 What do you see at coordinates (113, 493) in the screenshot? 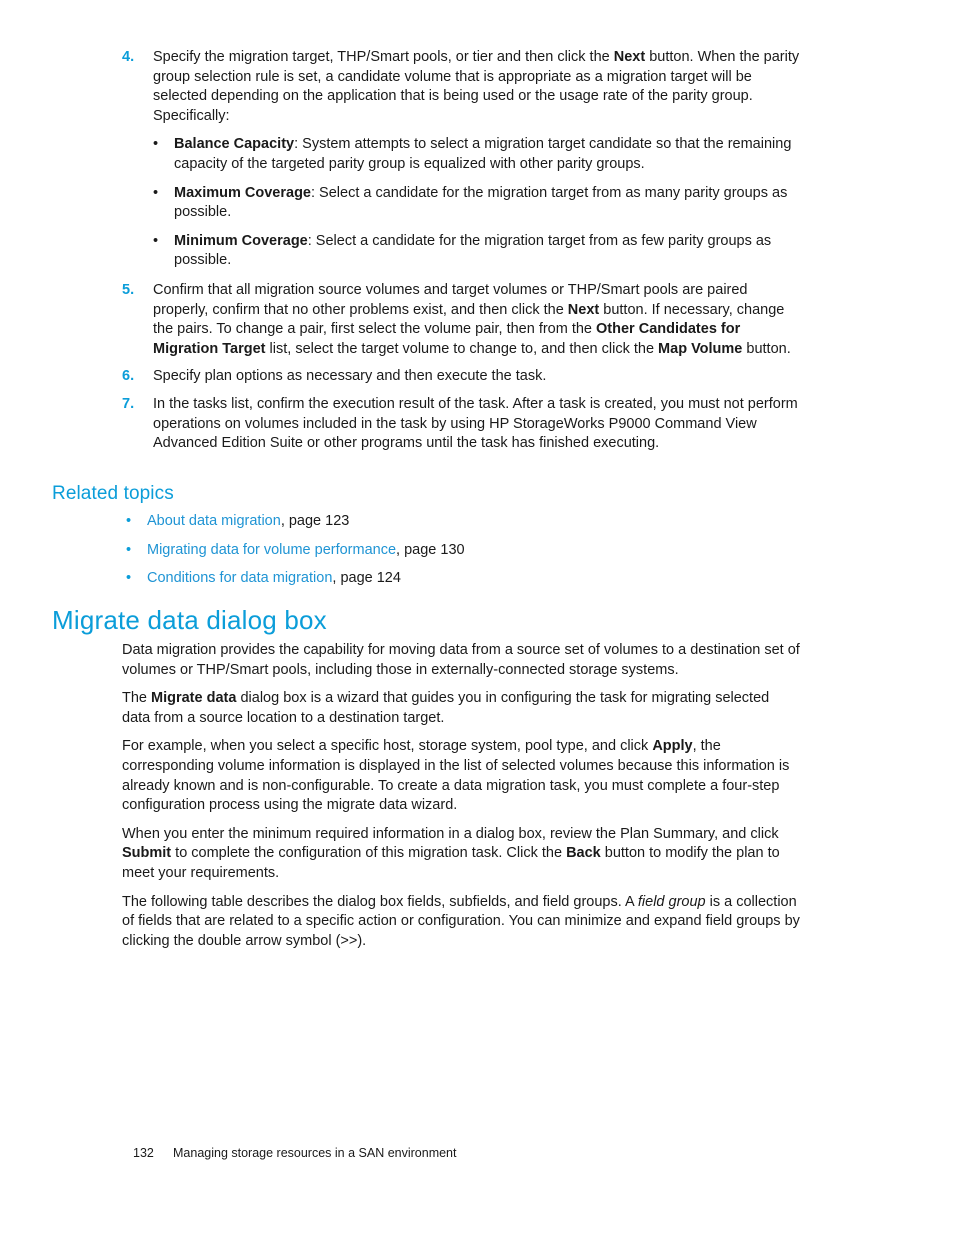
I see `related-topics-heading: Related topics` at bounding box center [113, 493].